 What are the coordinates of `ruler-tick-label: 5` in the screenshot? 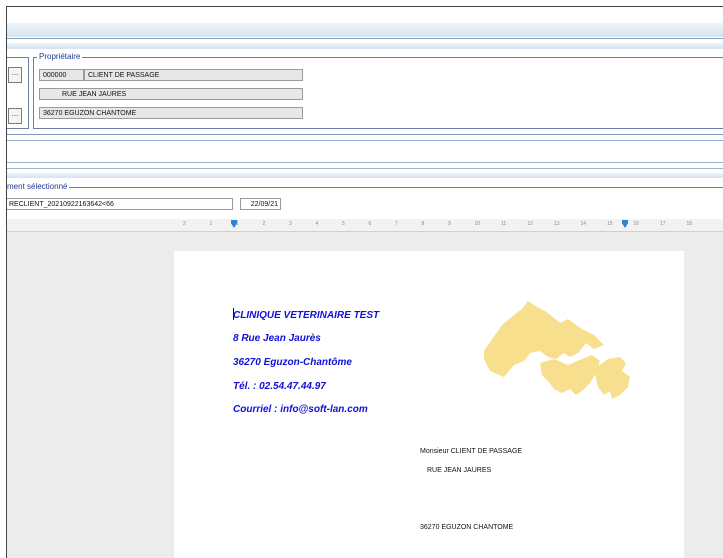 It's located at (343, 224).